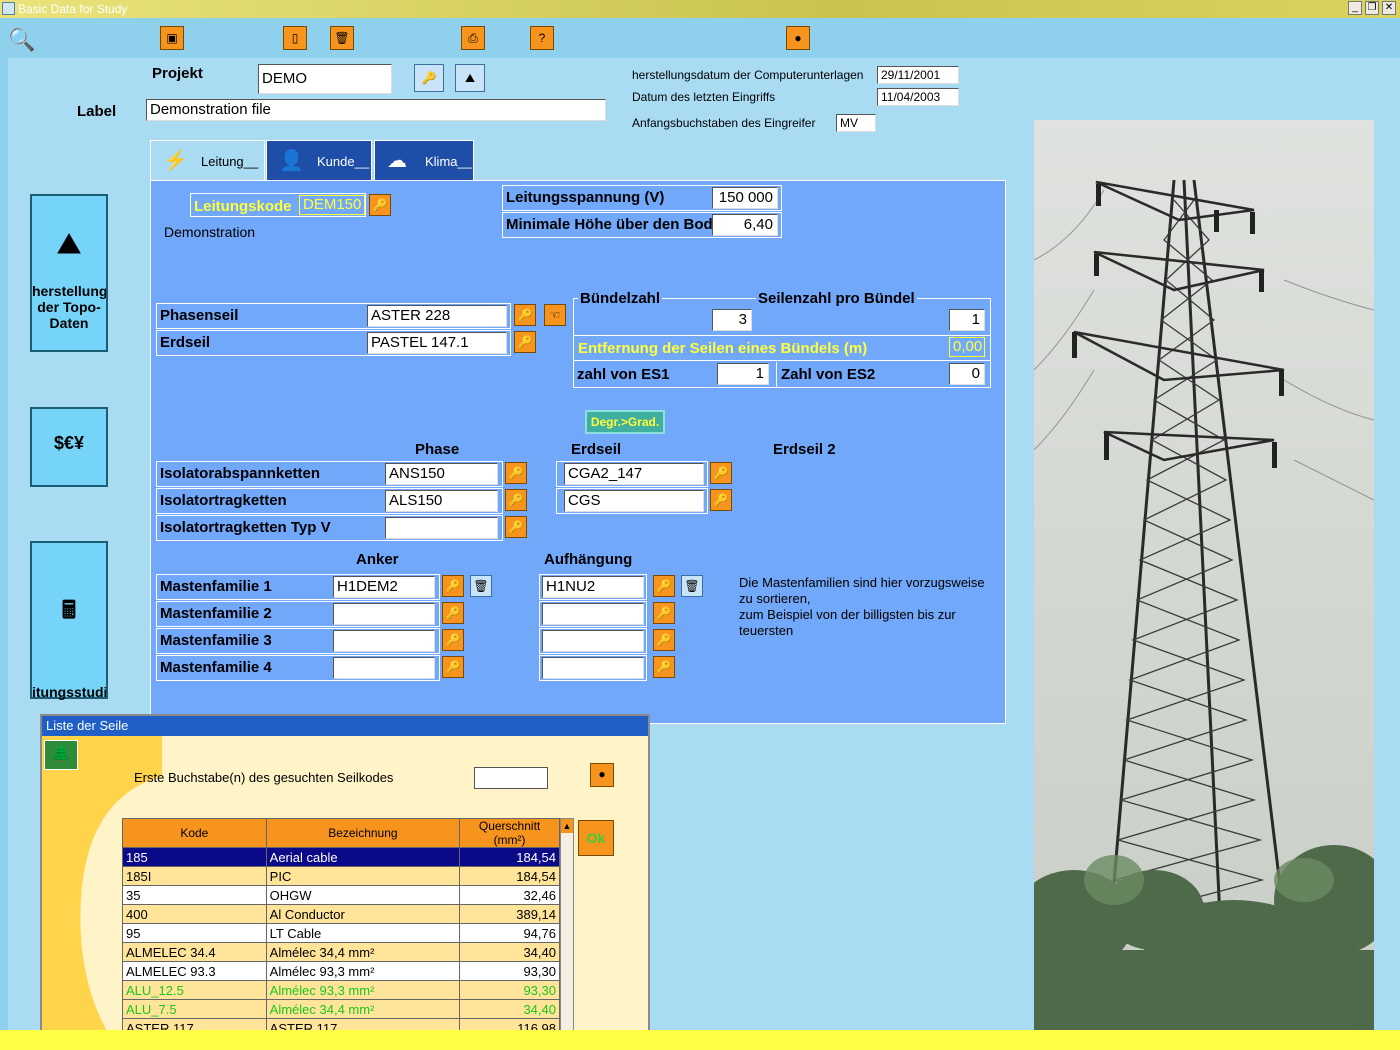 The image size is (1400, 1050). Describe the element at coordinates (664, 640) in the screenshot. I see `mast-aufh-search-icon-3: 🔑` at that location.